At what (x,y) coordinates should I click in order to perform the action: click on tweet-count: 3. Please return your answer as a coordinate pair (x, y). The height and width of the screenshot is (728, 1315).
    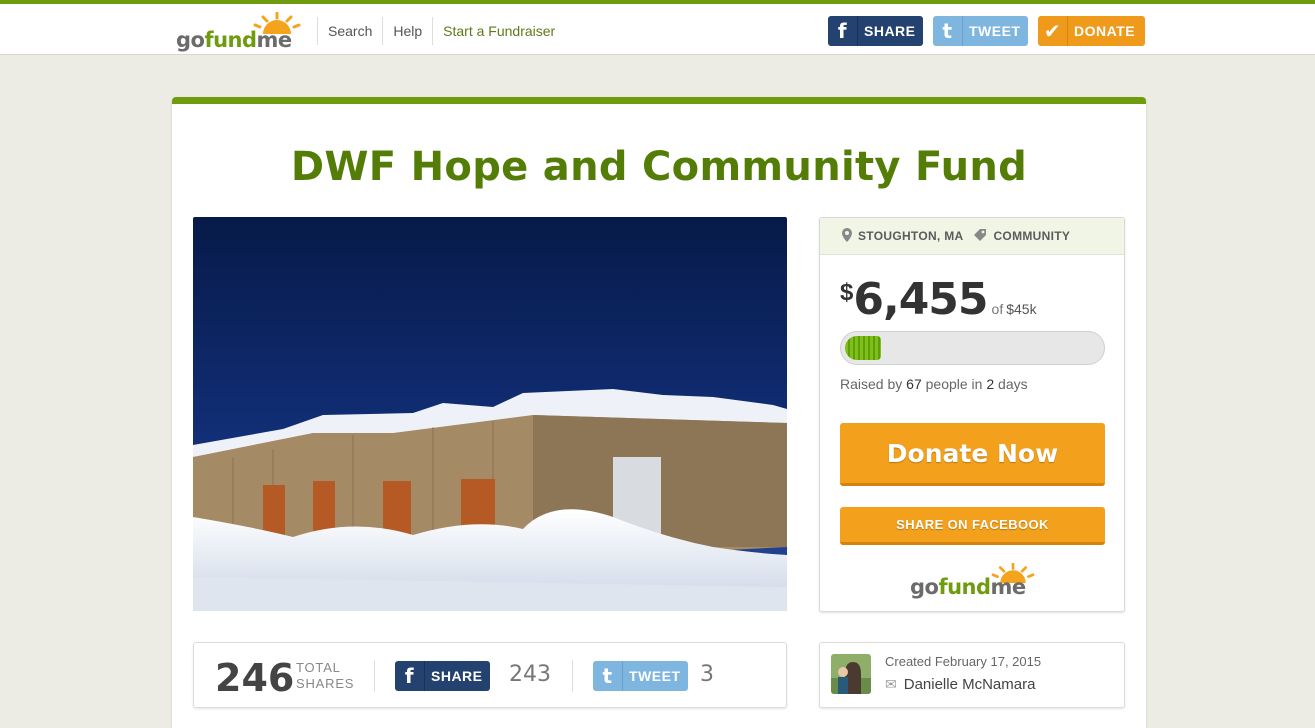
    Looking at the image, I should click on (707, 674).